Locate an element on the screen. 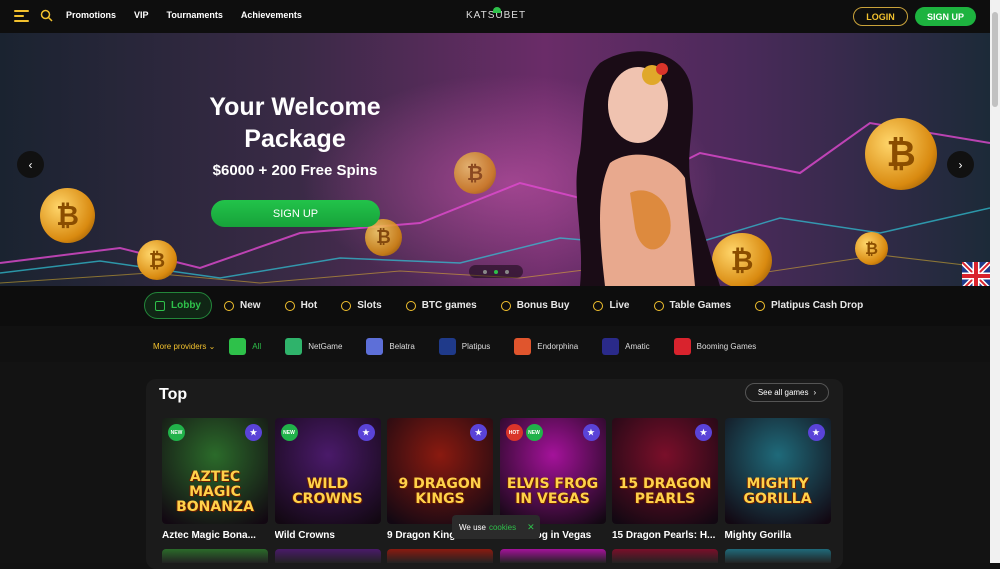  nav-tournaments: Tournaments is located at coordinates (195, 15).